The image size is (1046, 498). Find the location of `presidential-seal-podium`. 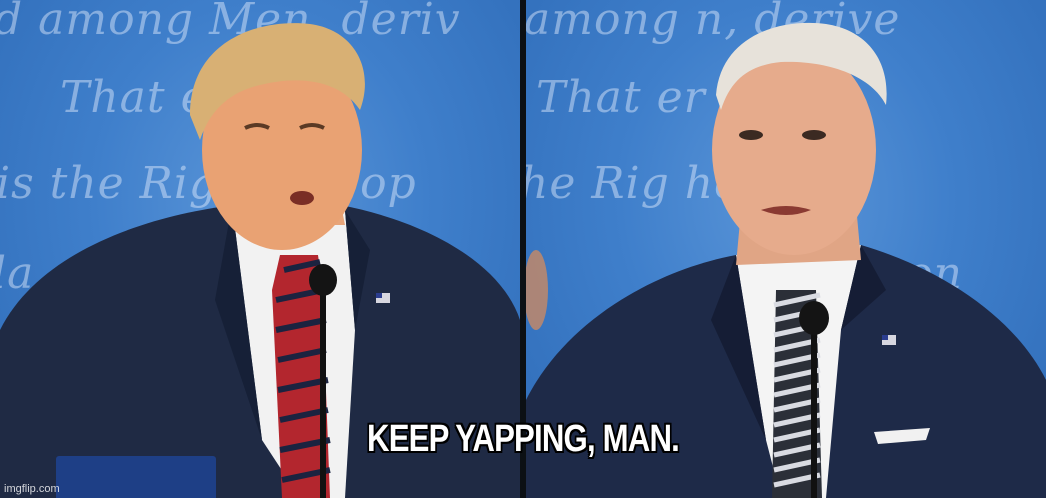

presidential-seal-podium is located at coordinates (136, 477).